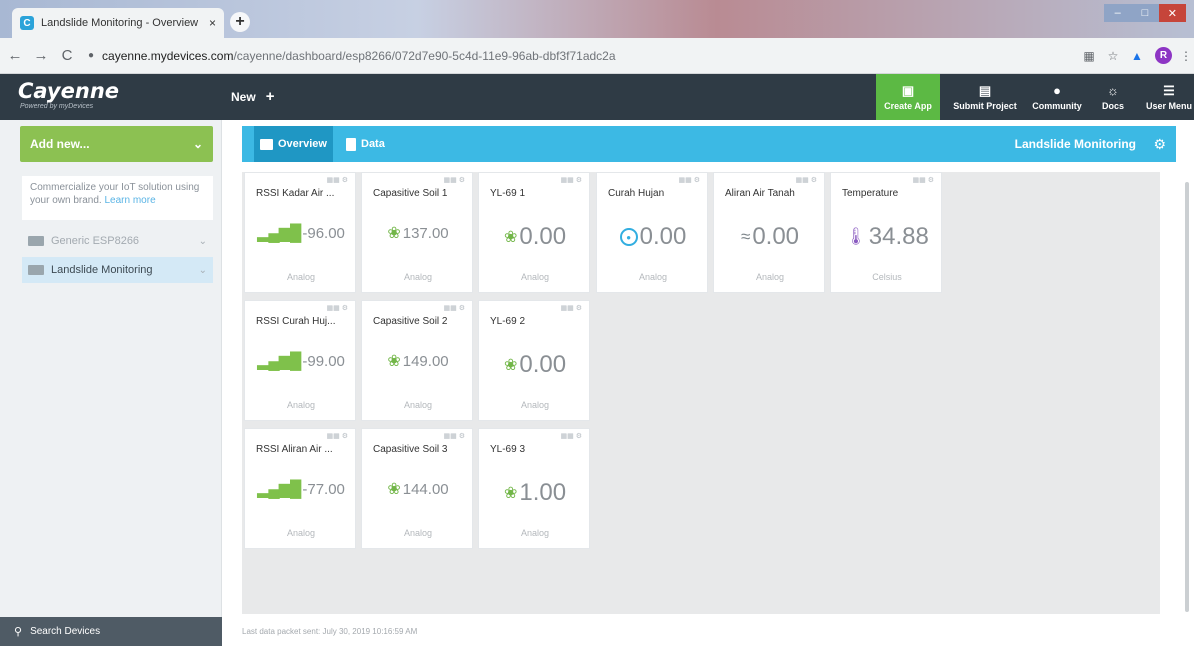  I want to click on community-button: ● Community, so click(1057, 97).